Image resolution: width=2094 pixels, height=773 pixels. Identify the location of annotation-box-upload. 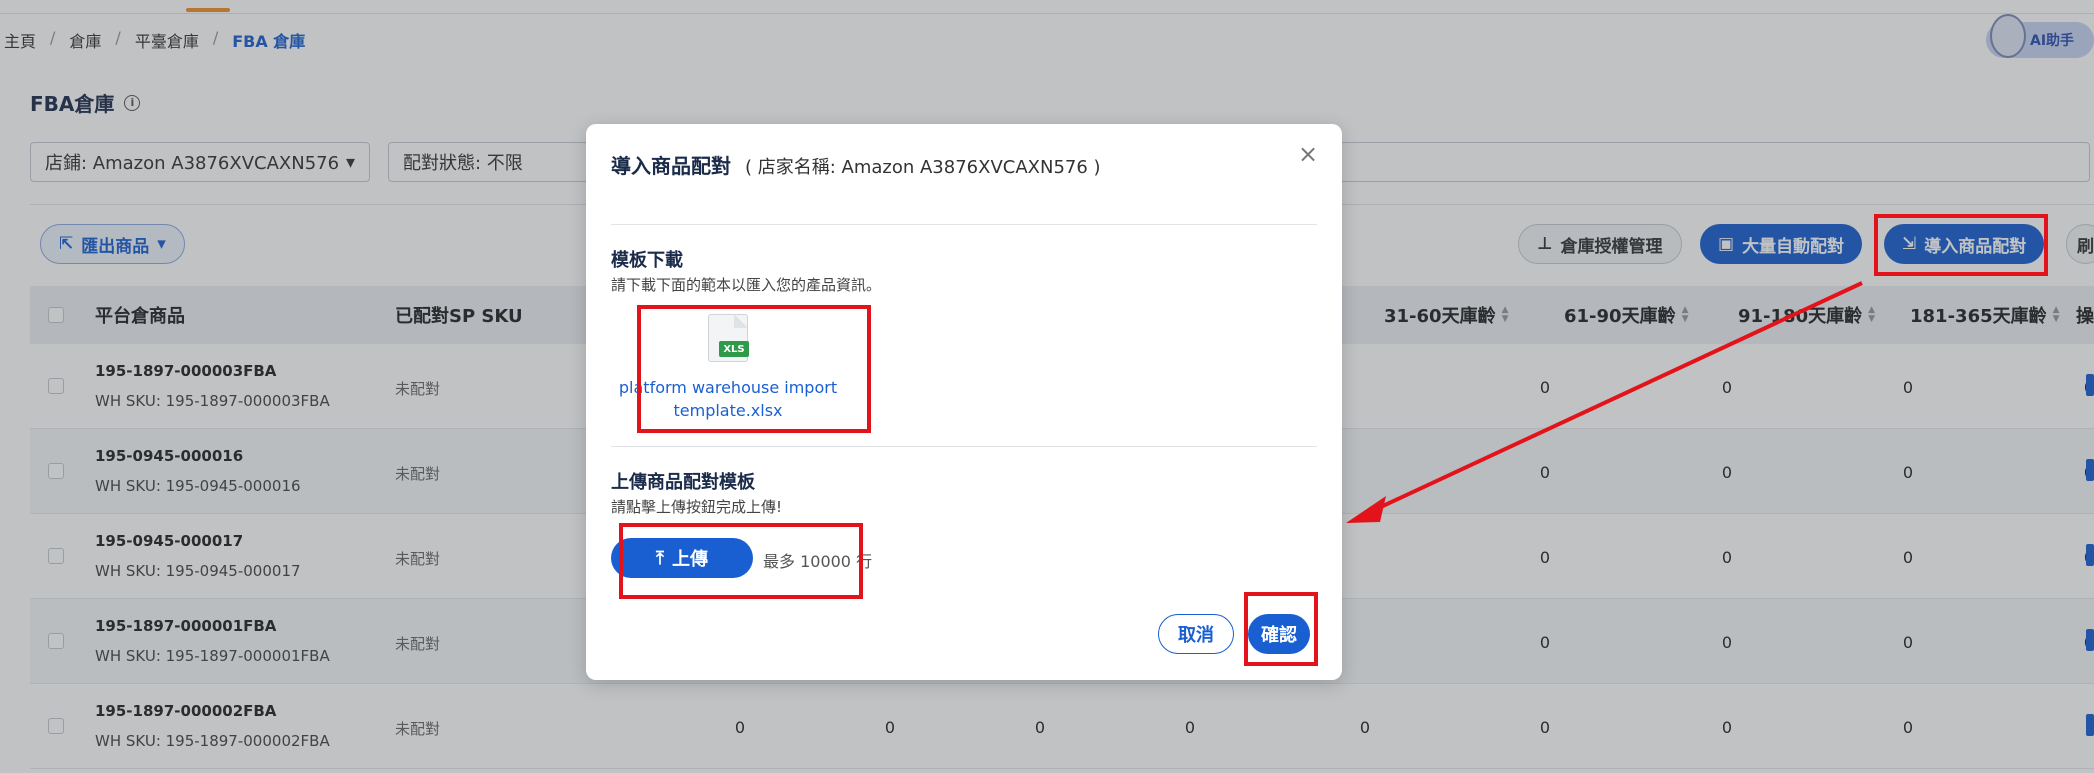
(741, 561).